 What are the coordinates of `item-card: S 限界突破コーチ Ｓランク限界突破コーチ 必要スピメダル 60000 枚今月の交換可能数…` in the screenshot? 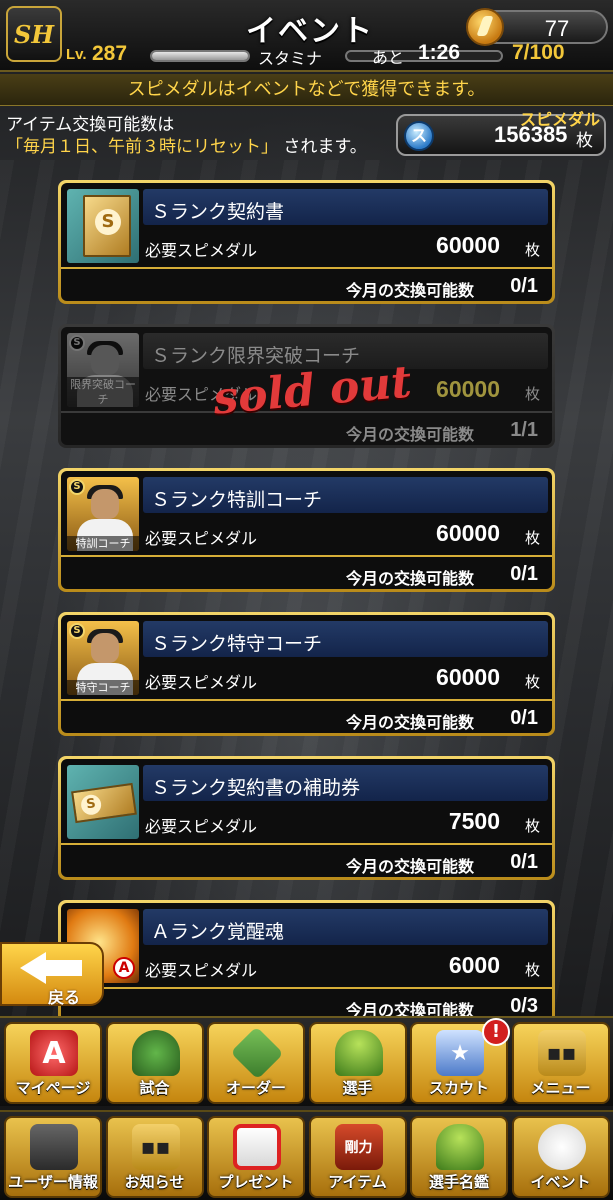 It's located at (306, 386).